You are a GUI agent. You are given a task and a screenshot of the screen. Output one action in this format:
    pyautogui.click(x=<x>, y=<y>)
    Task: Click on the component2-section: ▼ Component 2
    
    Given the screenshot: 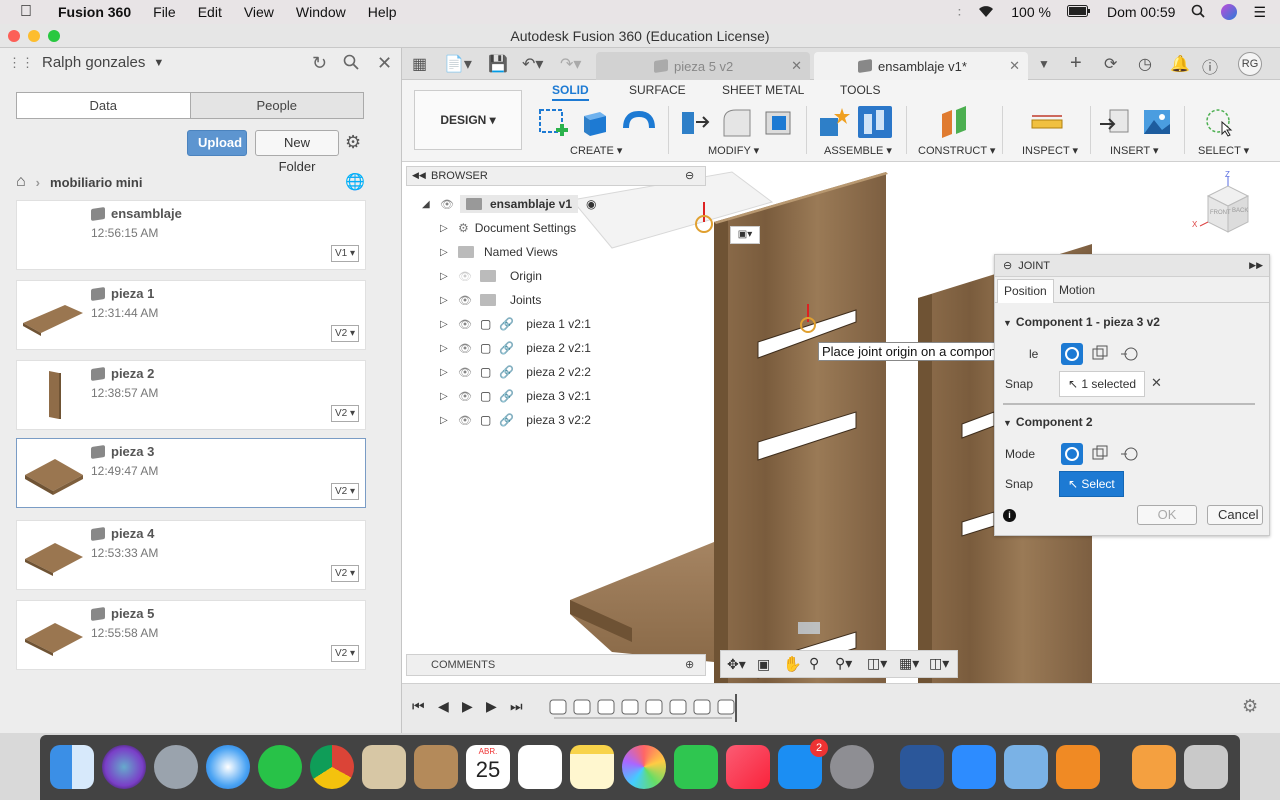 What is the action you would take?
    pyautogui.click(x=1048, y=422)
    